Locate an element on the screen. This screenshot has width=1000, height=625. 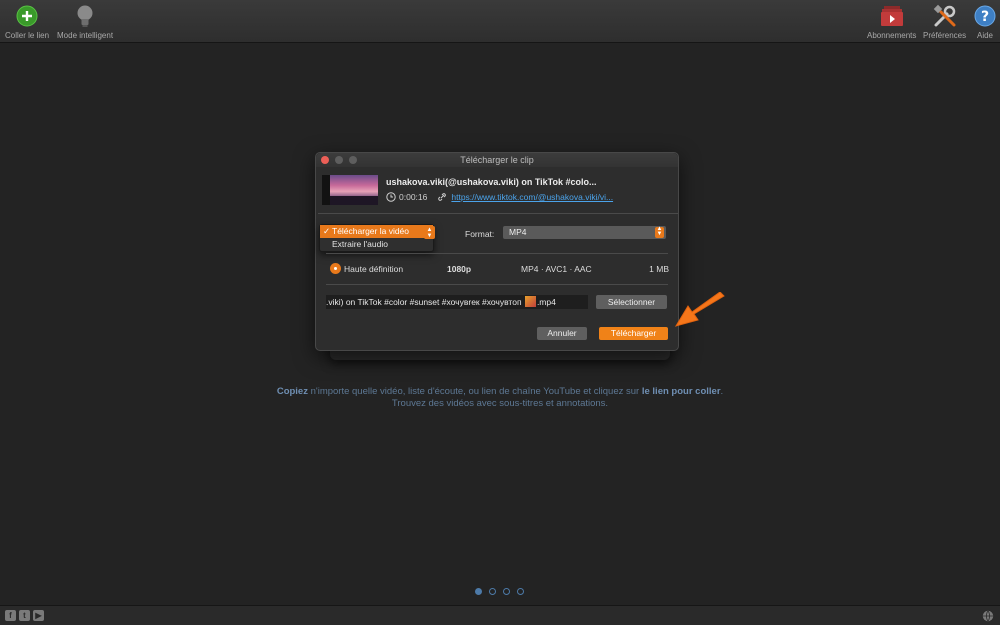
bottom-bar: f t ▶ is located at coordinates (500, 615).